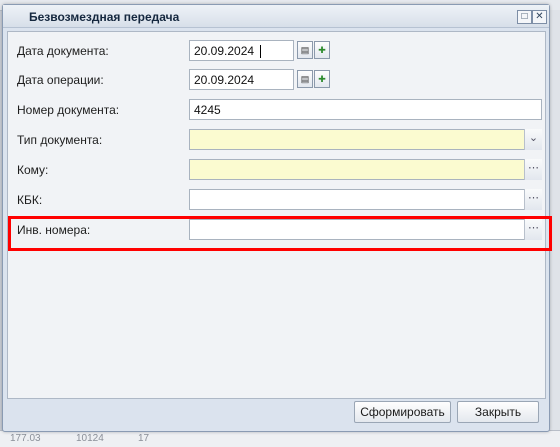  What do you see at coordinates (402, 412) in the screenshot?
I see `generate-button: Сформировать` at bounding box center [402, 412].